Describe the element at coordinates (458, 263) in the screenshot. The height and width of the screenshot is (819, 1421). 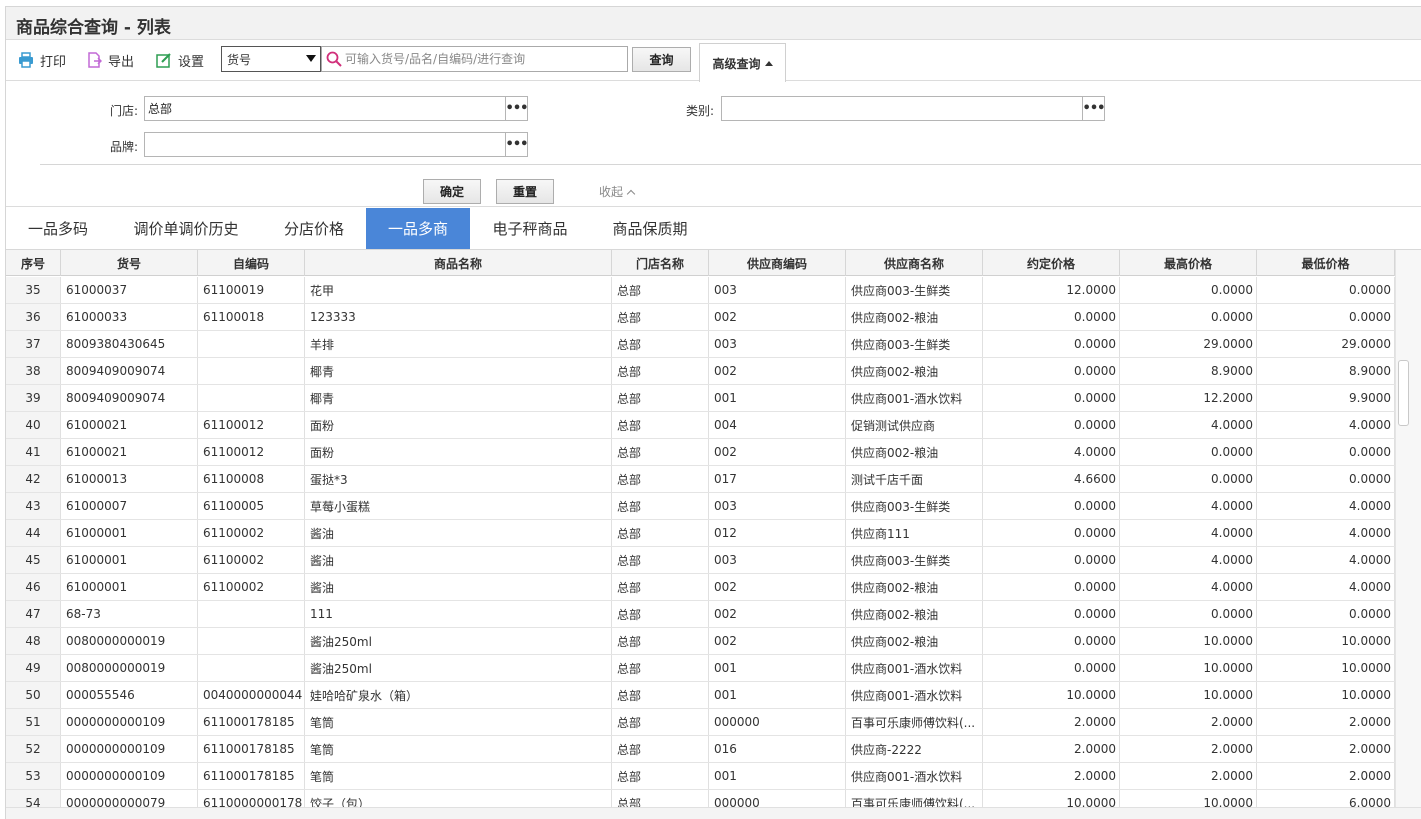
I see `col-product-name-header: 商品名称` at that location.